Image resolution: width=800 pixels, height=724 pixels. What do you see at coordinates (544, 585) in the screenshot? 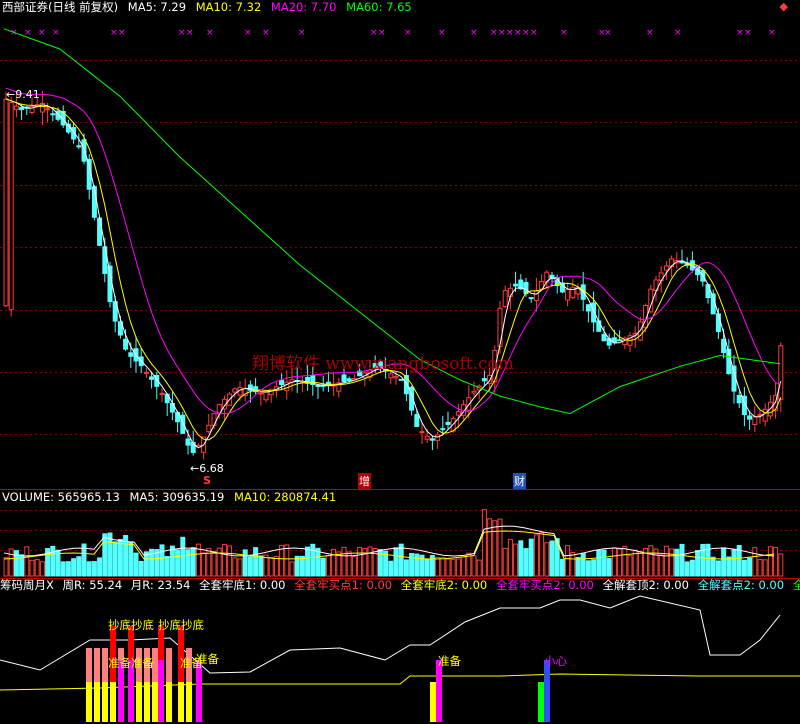
I see `field-4: 全套牢买点2: 0.00` at bounding box center [544, 585].